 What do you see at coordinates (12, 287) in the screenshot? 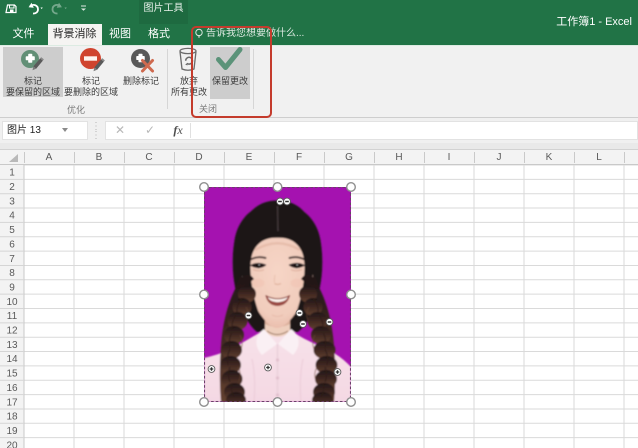
I see `svg-text: 9` at bounding box center [12, 287].